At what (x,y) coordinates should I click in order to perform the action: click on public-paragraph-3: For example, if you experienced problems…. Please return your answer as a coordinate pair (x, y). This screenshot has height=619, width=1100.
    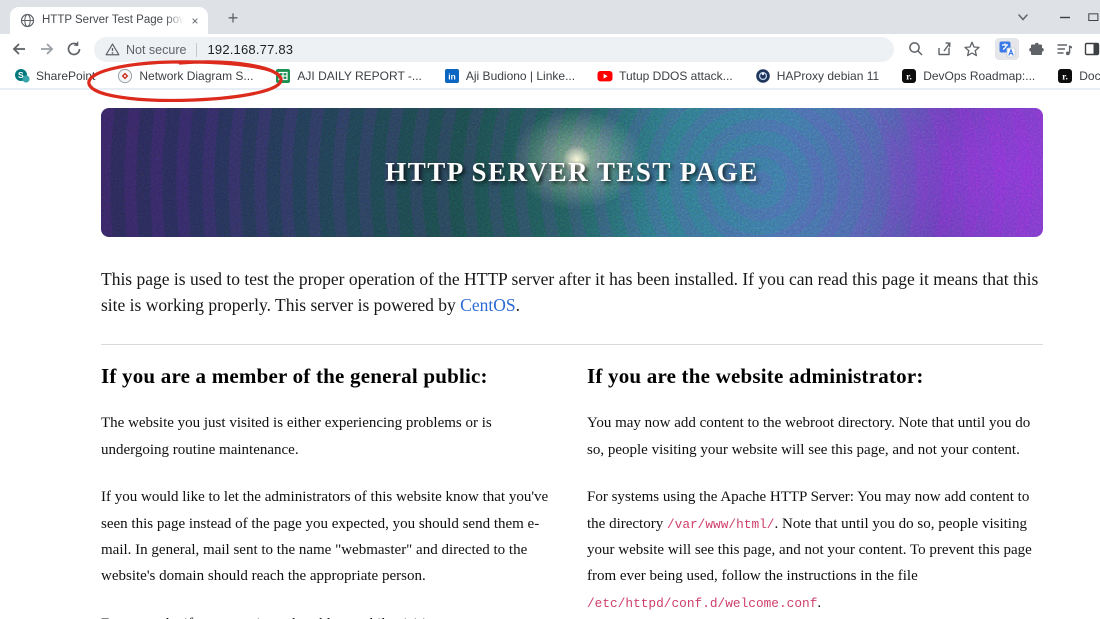
    Looking at the image, I should click on (329, 615).